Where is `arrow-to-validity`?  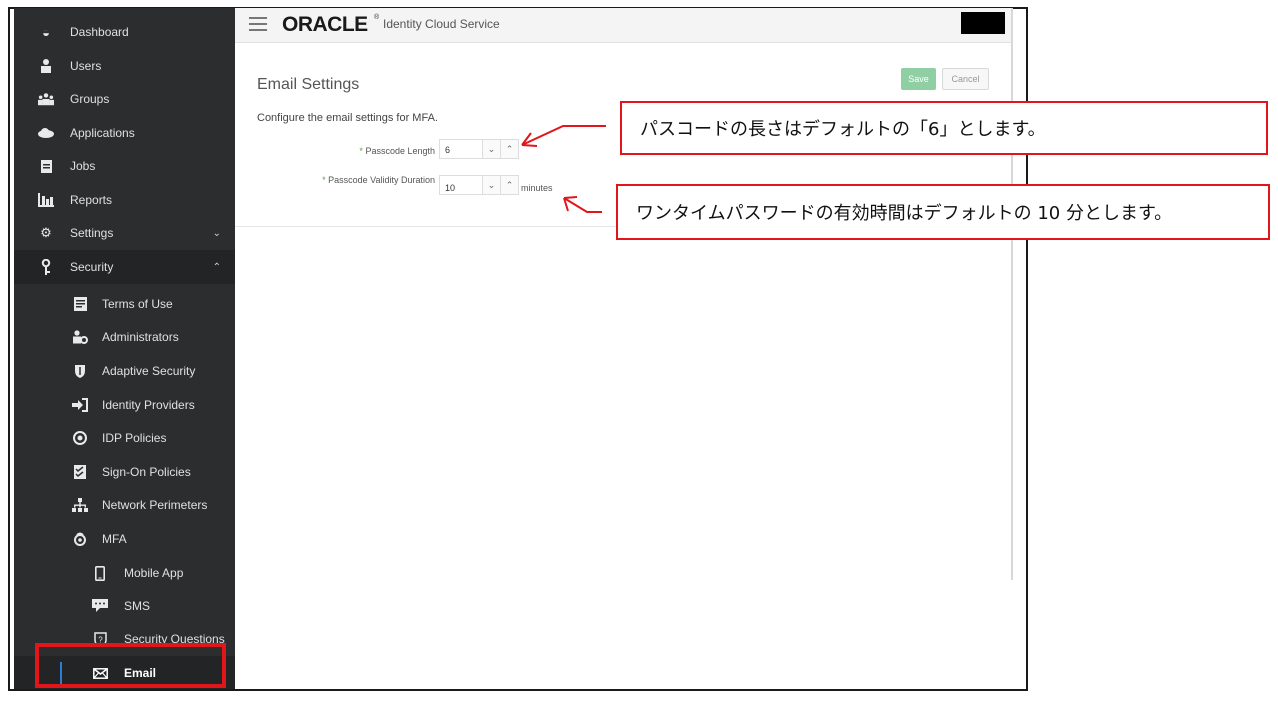
arrow-to-validity is located at coordinates (582, 204).